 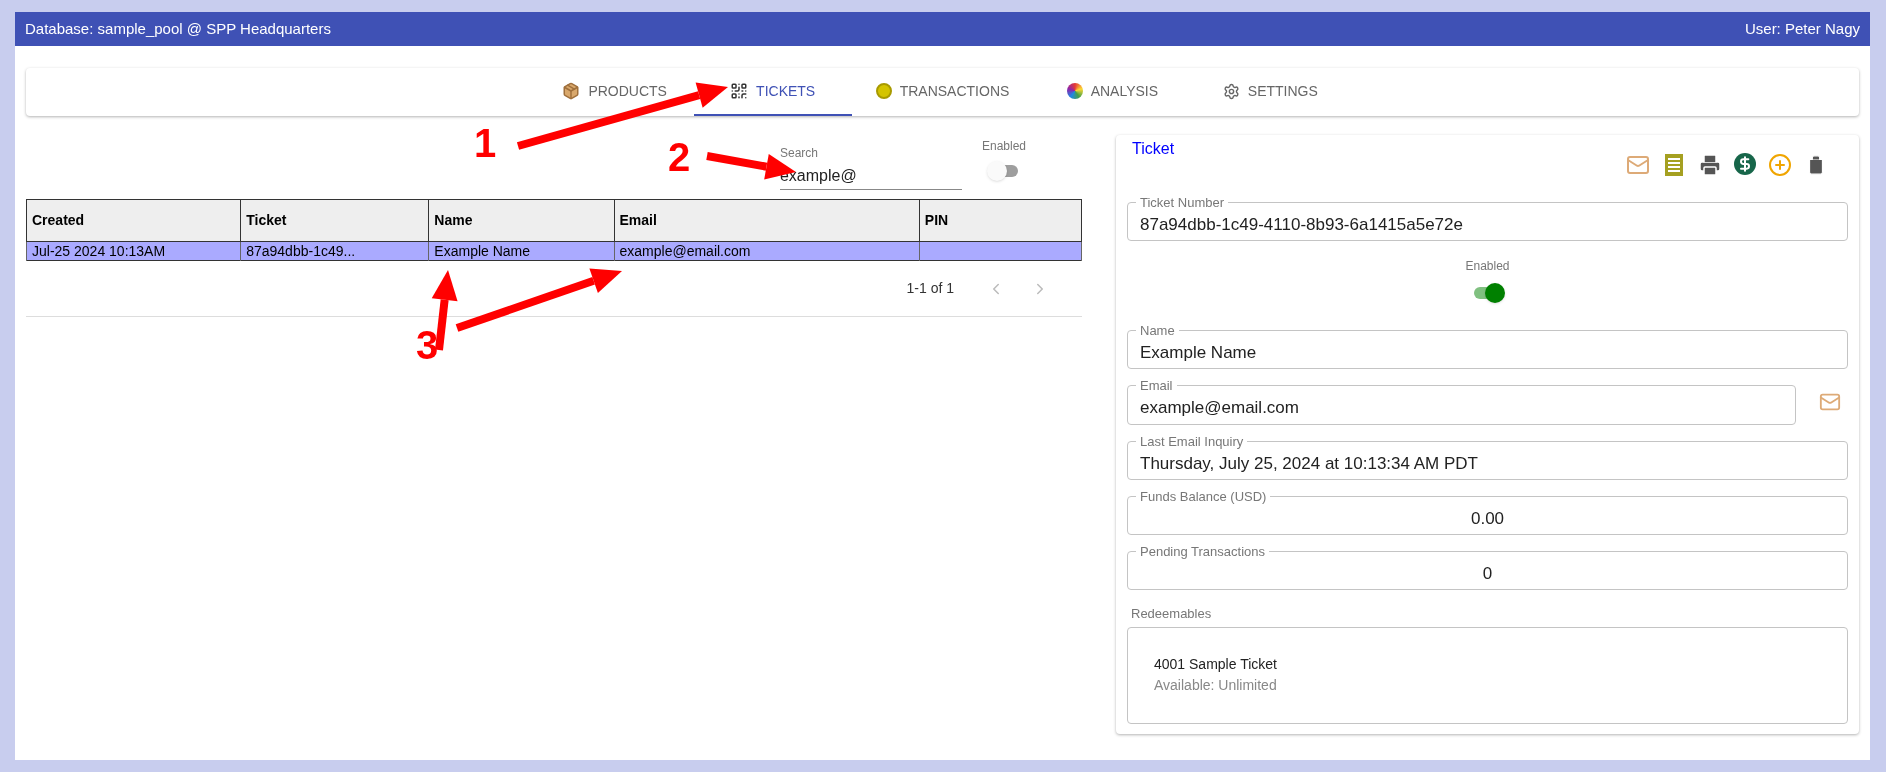 What do you see at coordinates (571, 91) in the screenshot?
I see `box-icon` at bounding box center [571, 91].